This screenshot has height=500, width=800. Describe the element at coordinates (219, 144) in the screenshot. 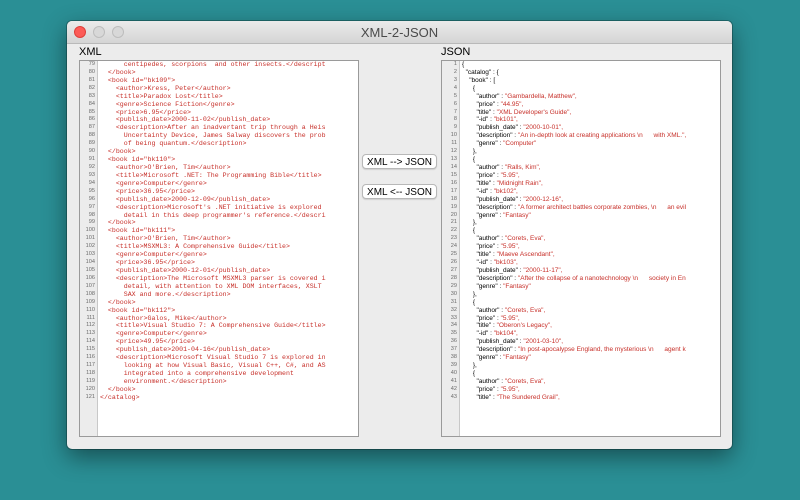

I see `code-line: 89 of being quantum.</description>` at that location.